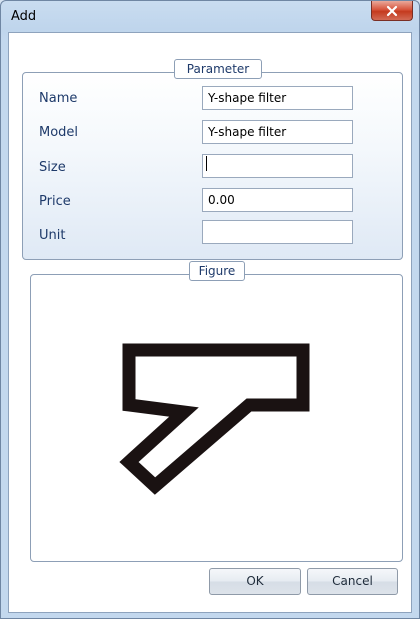 Image resolution: width=420 pixels, height=619 pixels. I want to click on size-label: Size, so click(52, 167).